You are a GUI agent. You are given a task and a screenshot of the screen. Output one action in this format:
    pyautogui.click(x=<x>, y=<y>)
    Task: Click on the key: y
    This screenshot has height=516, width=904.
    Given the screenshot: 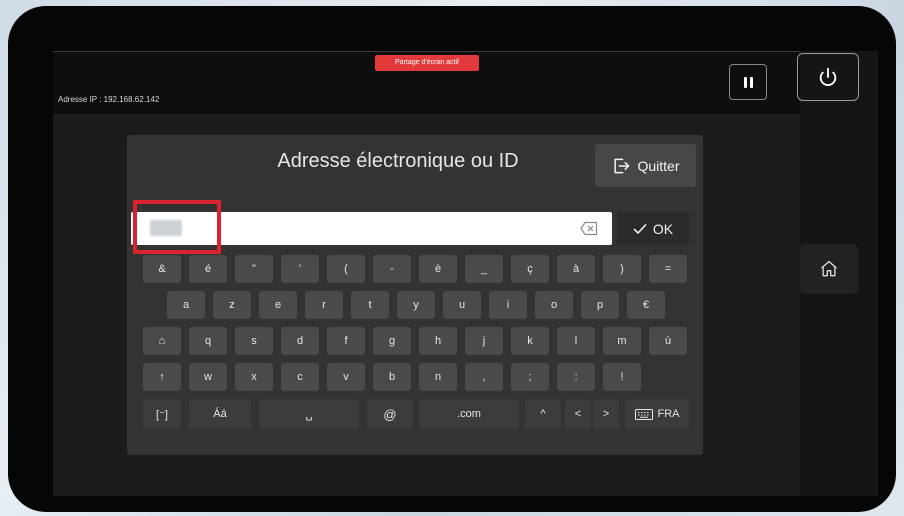 What is the action you would take?
    pyautogui.click(x=416, y=305)
    